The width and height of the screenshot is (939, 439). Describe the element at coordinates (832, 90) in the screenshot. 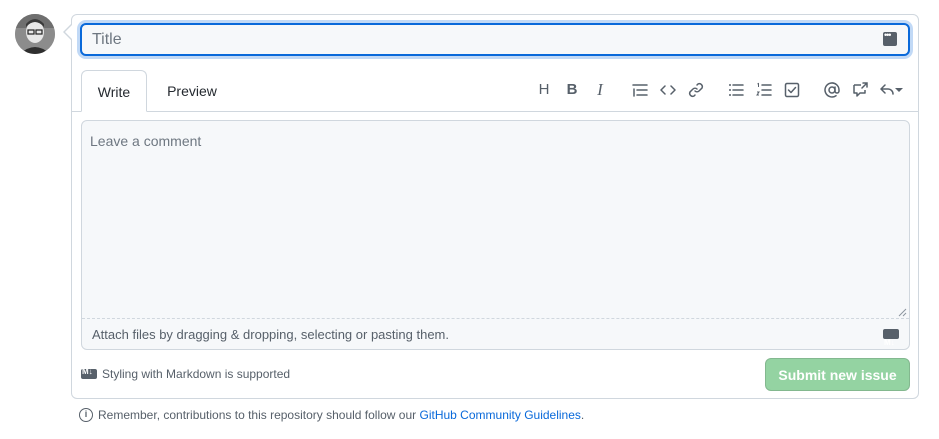

I see `mention-icon` at that location.